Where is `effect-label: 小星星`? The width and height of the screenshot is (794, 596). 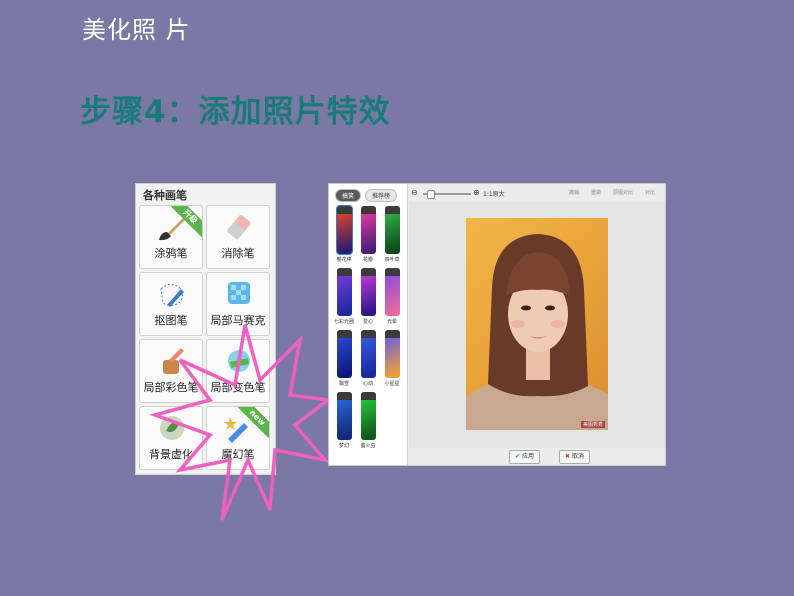 effect-label: 小星星 is located at coordinates (392, 384).